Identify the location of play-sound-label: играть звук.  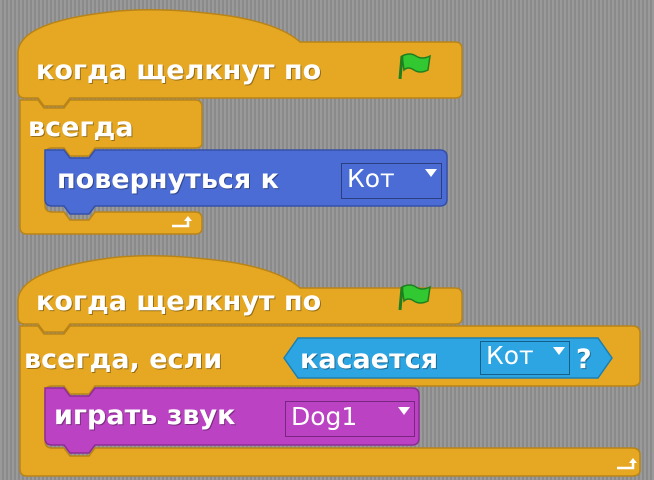
(145, 415).